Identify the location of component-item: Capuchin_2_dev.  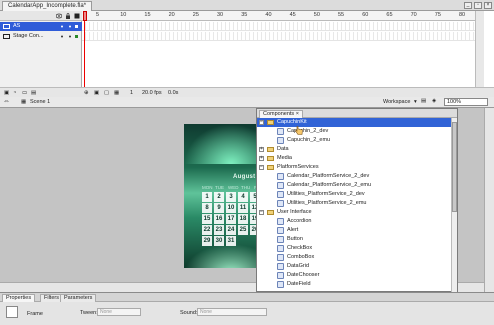
(354, 131).